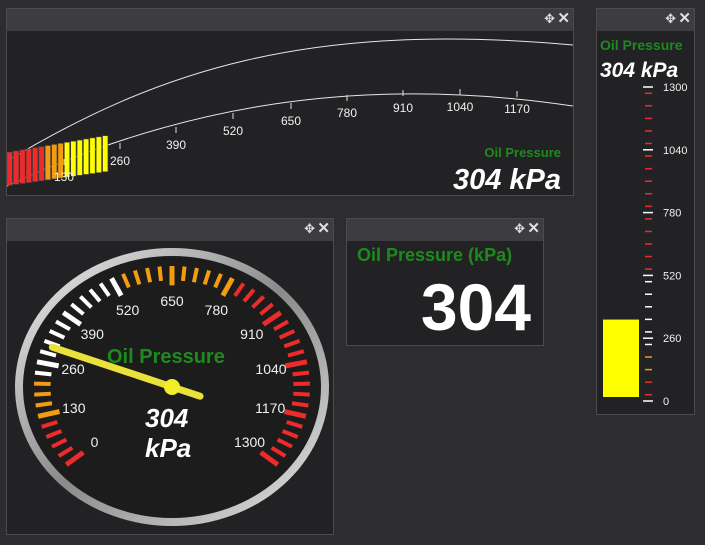 The width and height of the screenshot is (705, 545). I want to click on arc-gauge-tick-label: 390, so click(176, 145).